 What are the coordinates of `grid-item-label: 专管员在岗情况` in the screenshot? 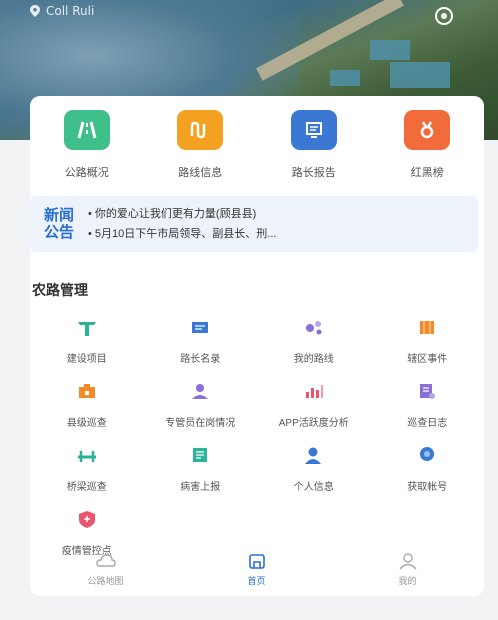 It's located at (200, 423).